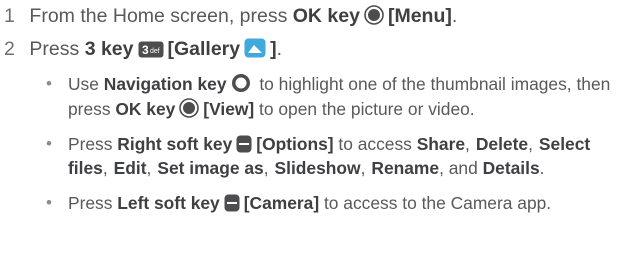 The height and width of the screenshot is (279, 636). I want to click on options-label: [Options], so click(295, 143).